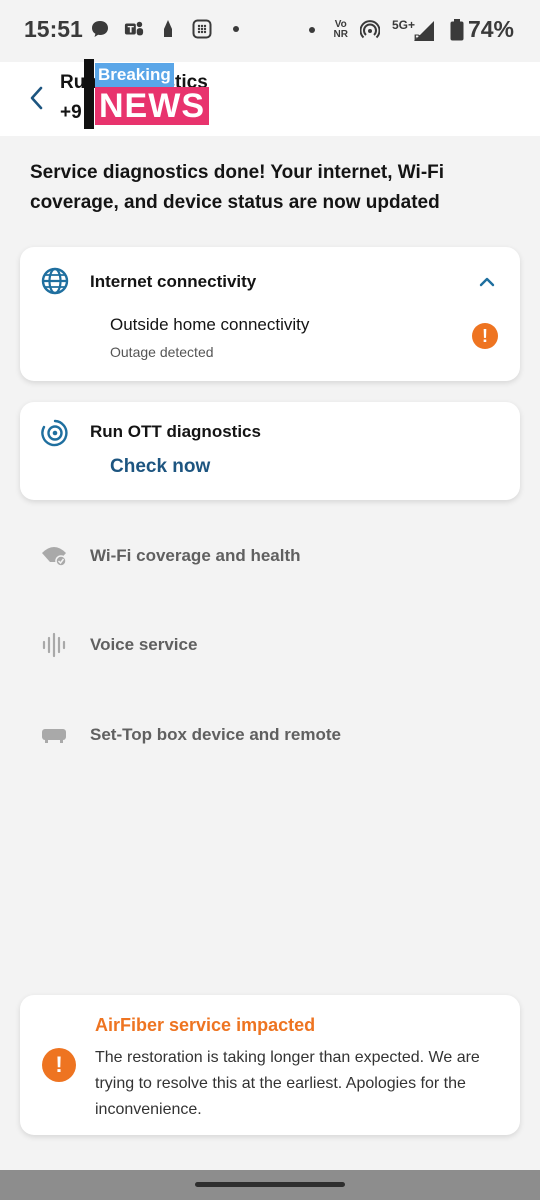 This screenshot has height=1200, width=540. What do you see at coordinates (415, 31) in the screenshot?
I see `signal-5g-icon: 5G+ R` at bounding box center [415, 31].